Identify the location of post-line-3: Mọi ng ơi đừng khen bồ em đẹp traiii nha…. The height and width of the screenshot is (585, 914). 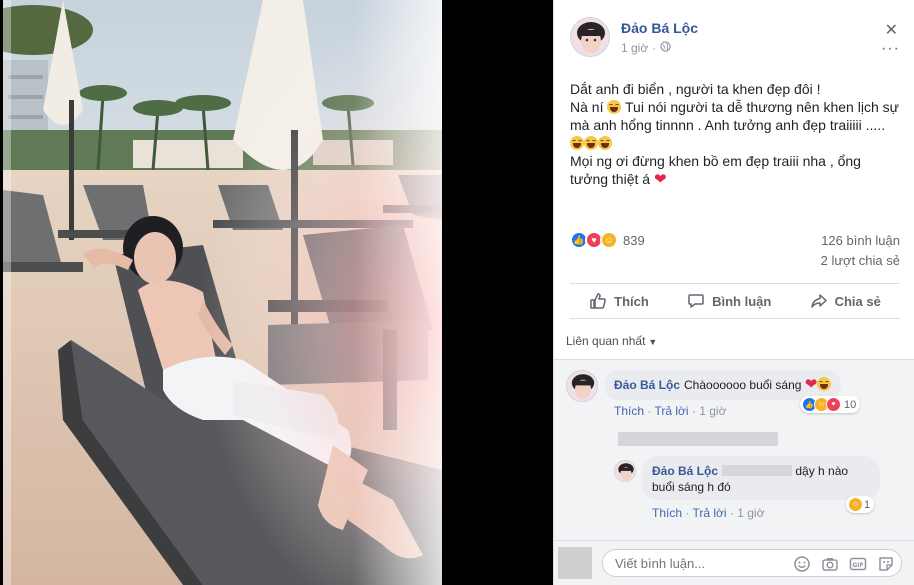
(735, 170).